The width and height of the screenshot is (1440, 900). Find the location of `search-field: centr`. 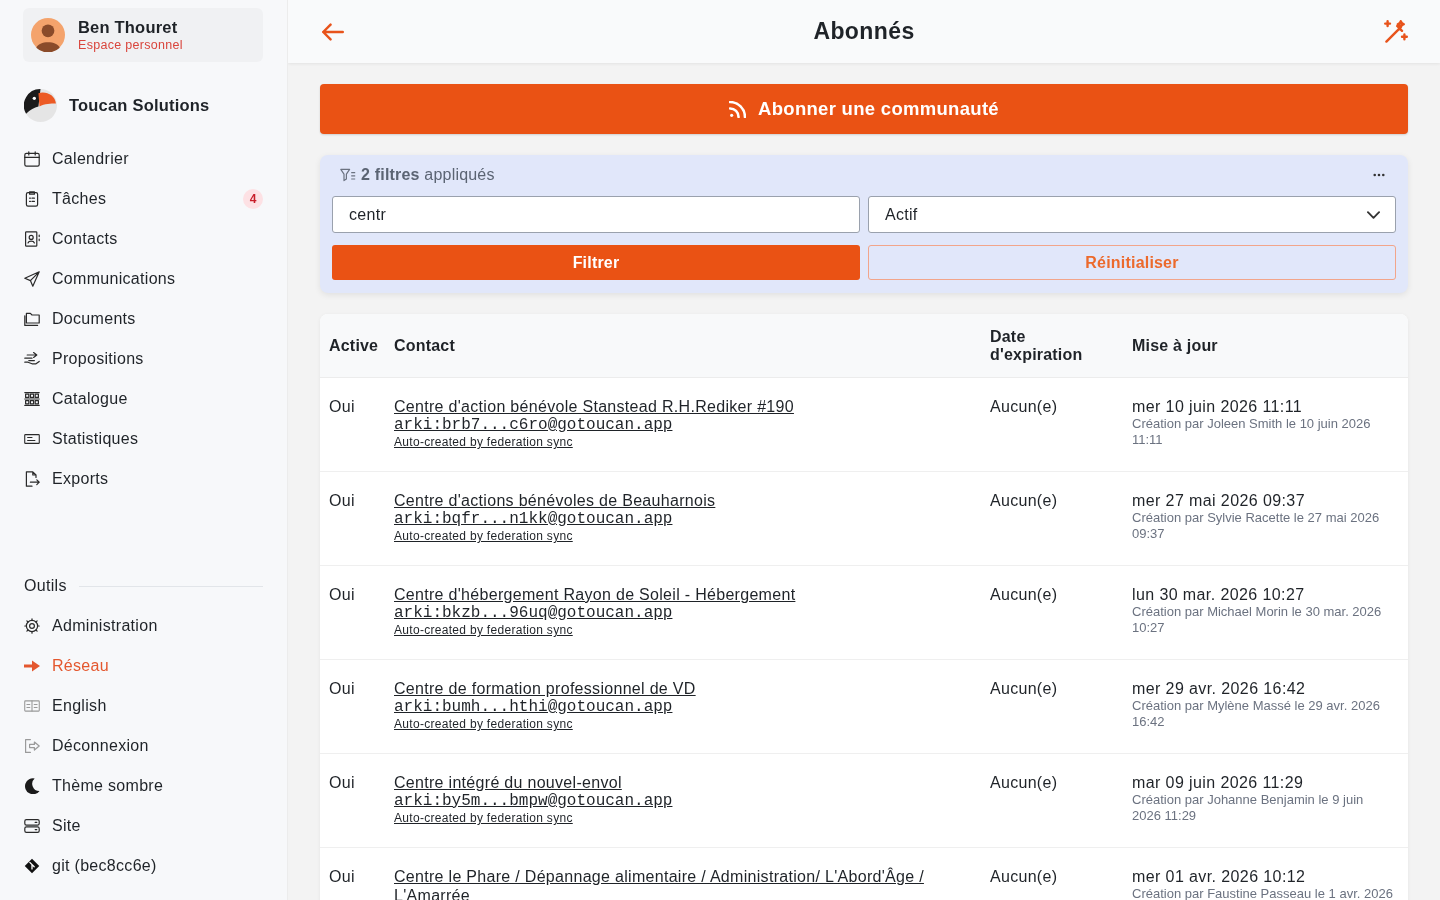

search-field: centr is located at coordinates (596, 214).